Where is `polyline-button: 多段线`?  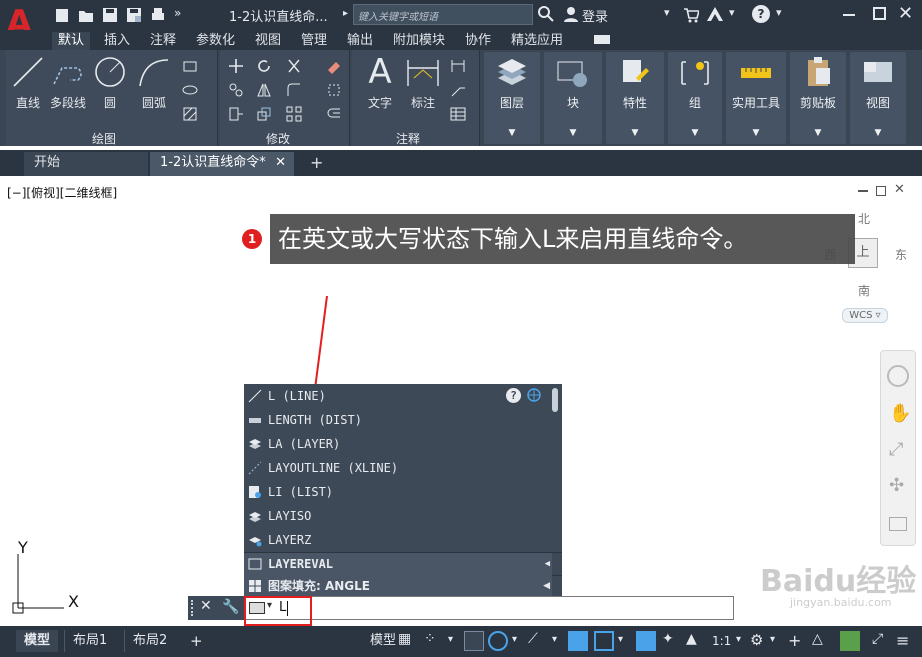
polyline-button: 多段线 is located at coordinates (68, 82).